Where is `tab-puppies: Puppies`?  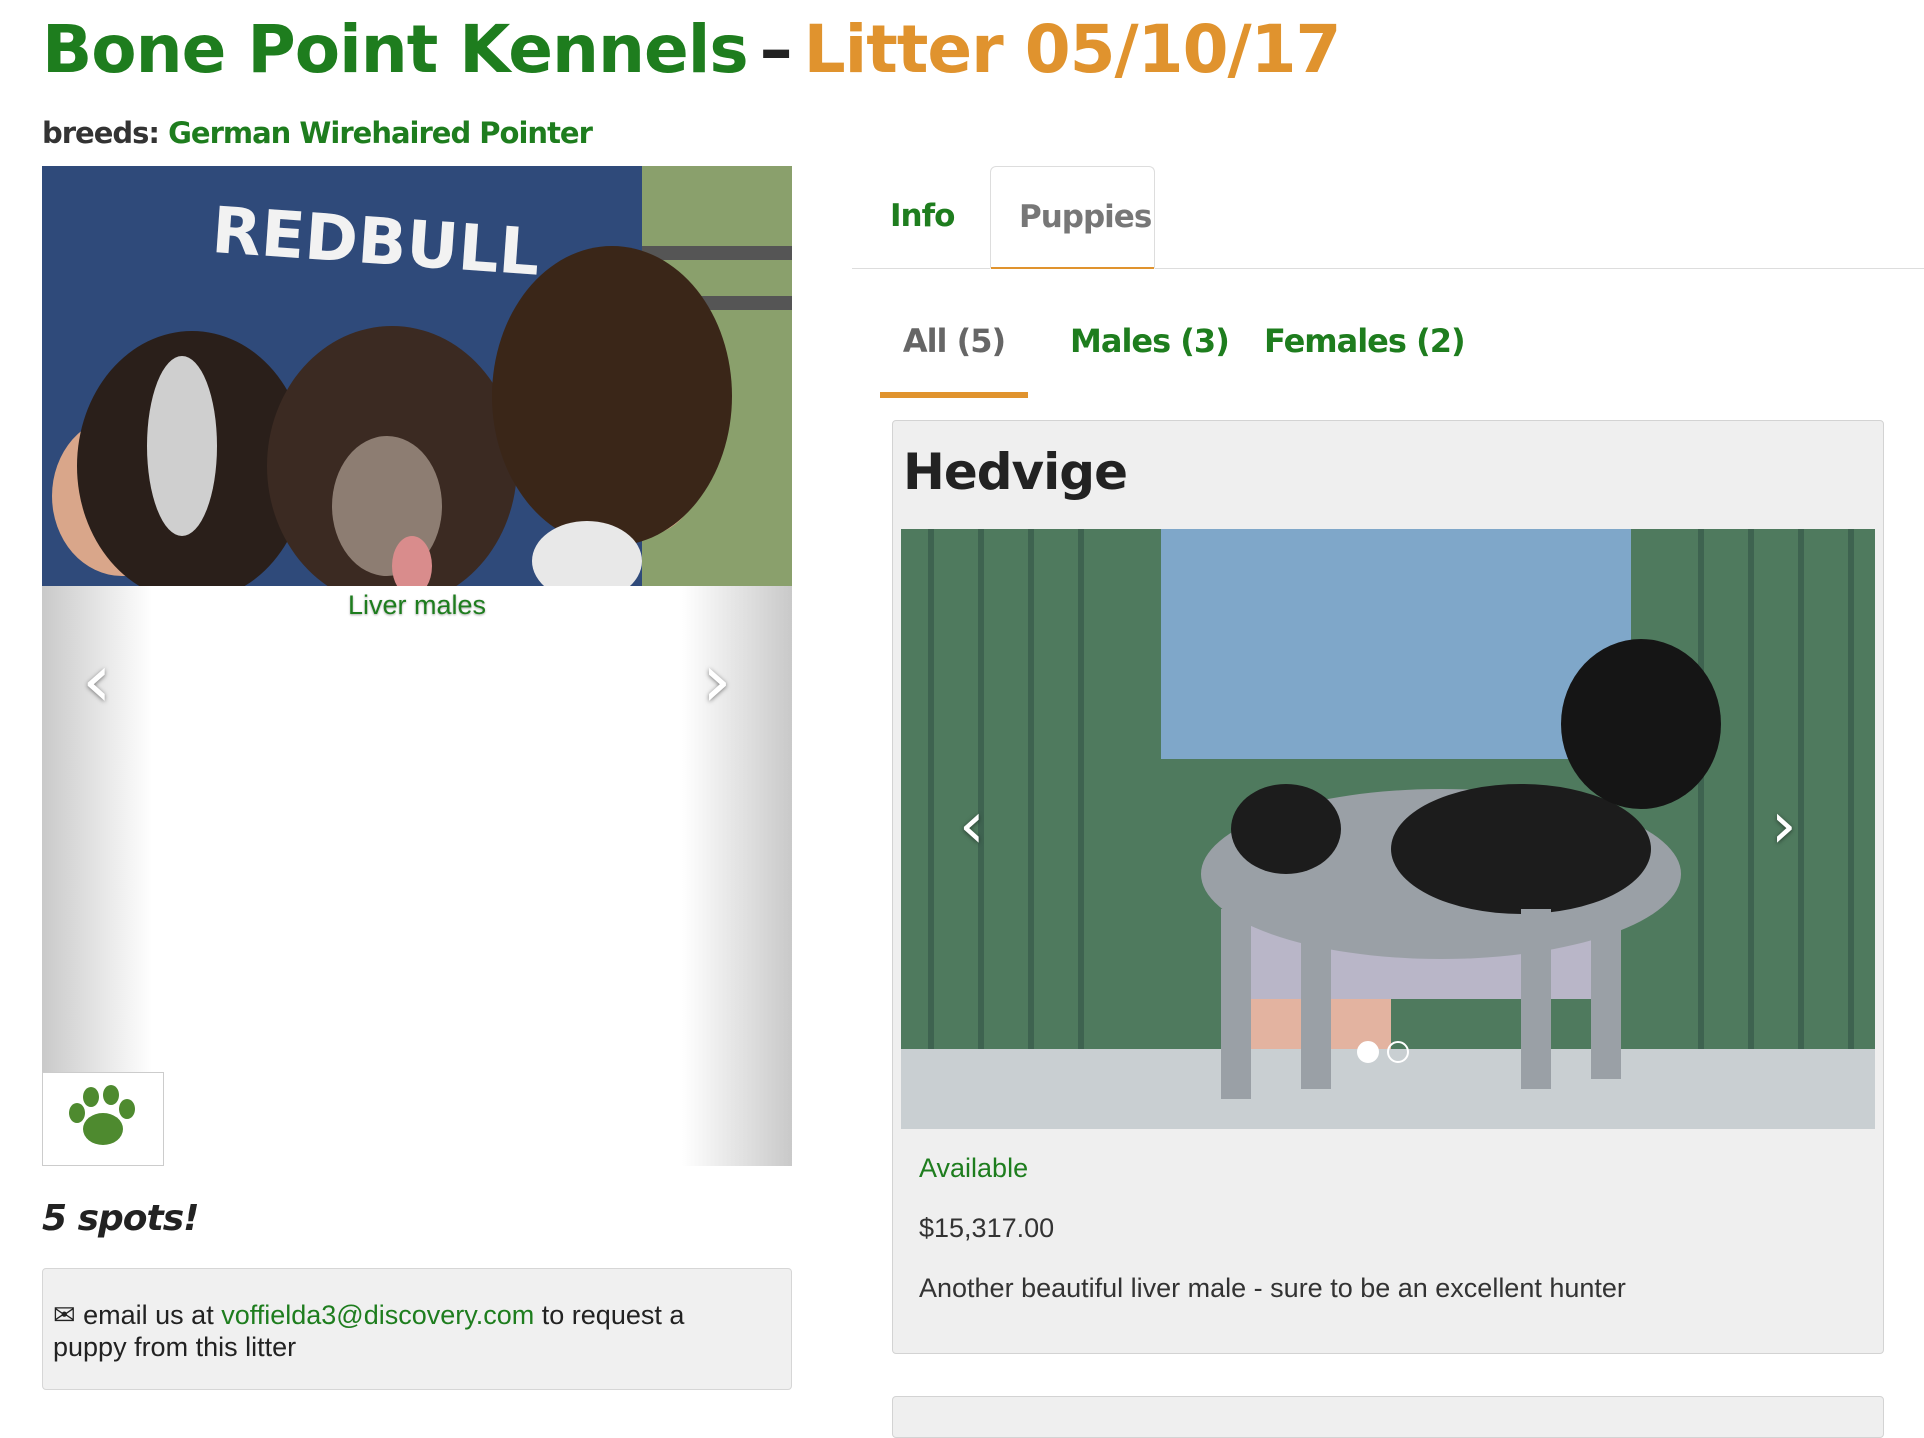 tab-puppies: Puppies is located at coordinates (1072, 217).